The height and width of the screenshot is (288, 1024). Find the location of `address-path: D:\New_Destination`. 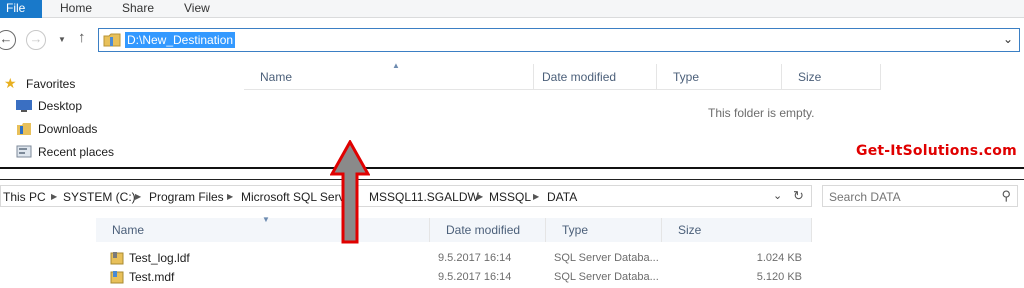

address-path: D:\New_Destination is located at coordinates (180, 40).